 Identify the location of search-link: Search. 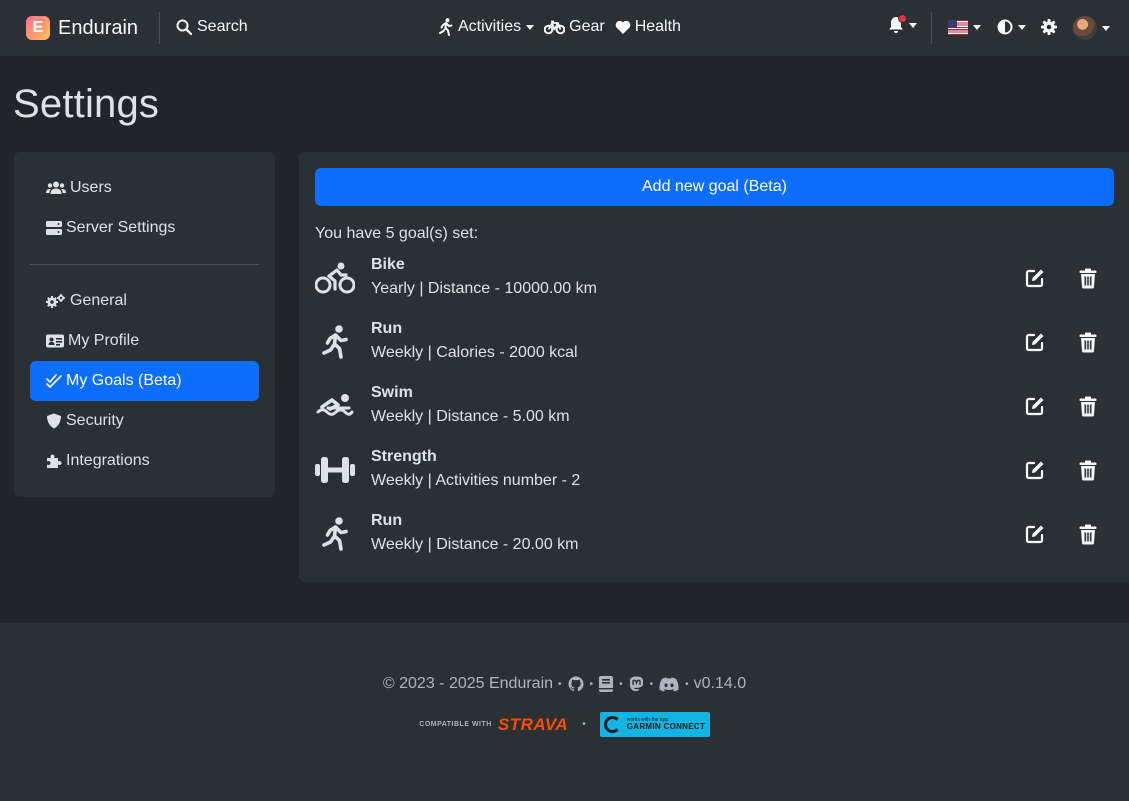
(212, 27).